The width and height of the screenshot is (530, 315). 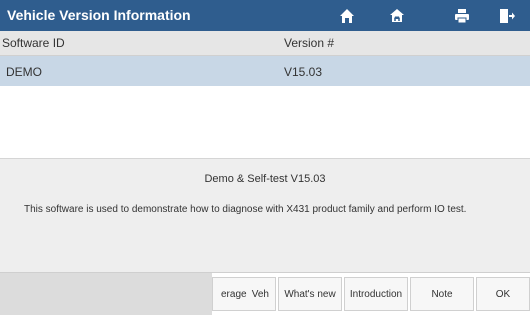 What do you see at coordinates (106, 294) in the screenshot?
I see `button-bar-filler` at bounding box center [106, 294].